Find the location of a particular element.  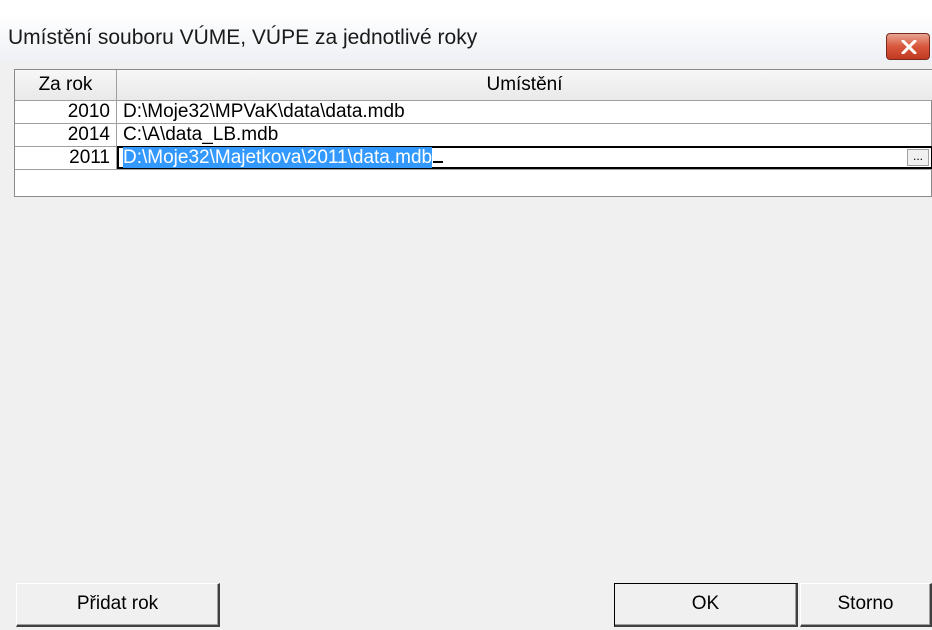

year-cell: 2010 is located at coordinates (66, 112).